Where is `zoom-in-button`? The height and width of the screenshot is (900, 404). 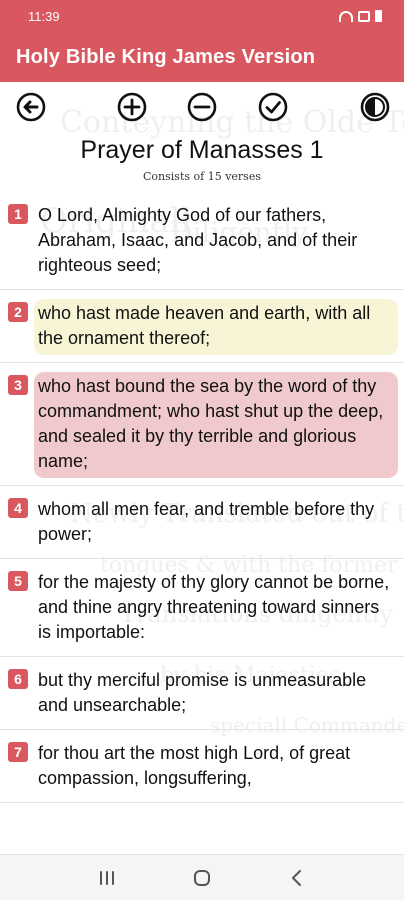 zoom-in-button is located at coordinates (132, 107).